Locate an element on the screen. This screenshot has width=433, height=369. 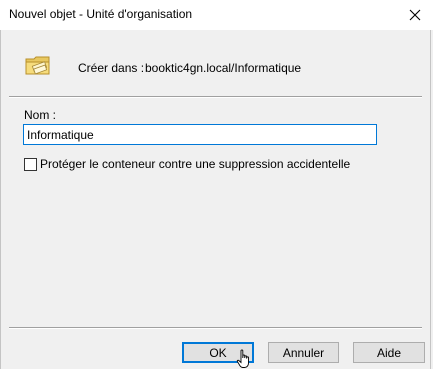
close-icon is located at coordinates (415, 15).